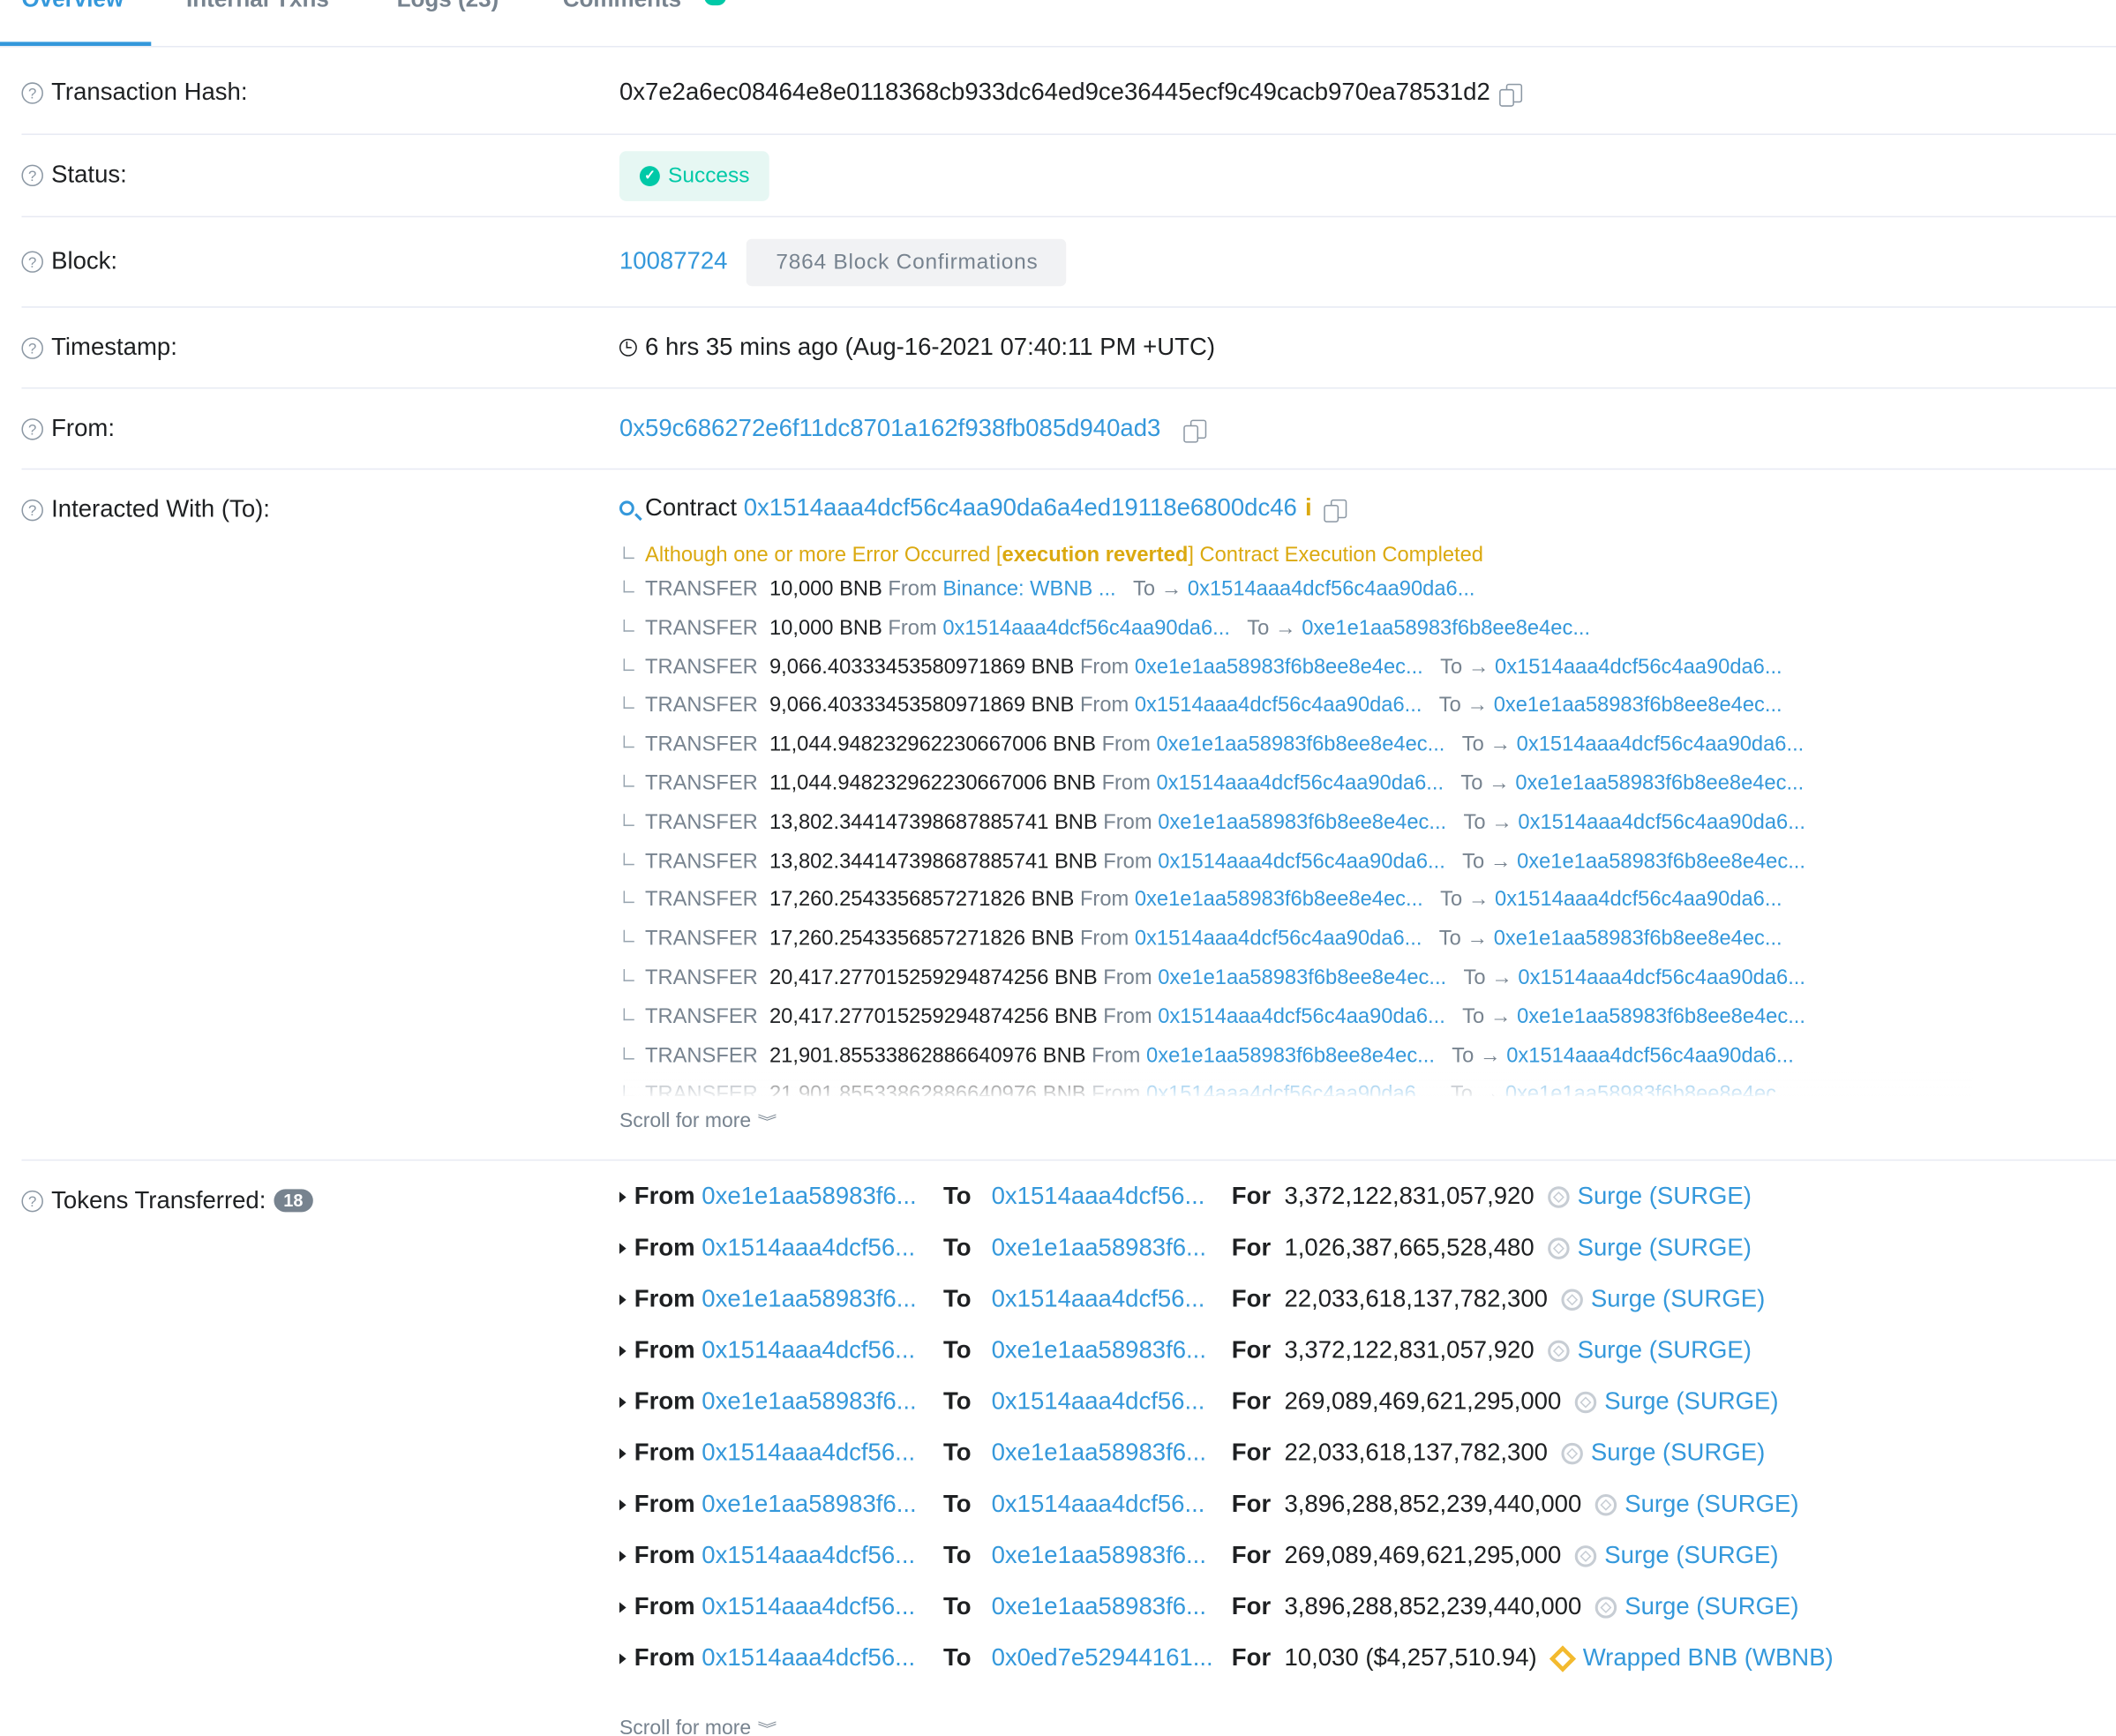 The image size is (2116, 1736). I want to click on tab-logs: Logs (23), so click(448, 7).